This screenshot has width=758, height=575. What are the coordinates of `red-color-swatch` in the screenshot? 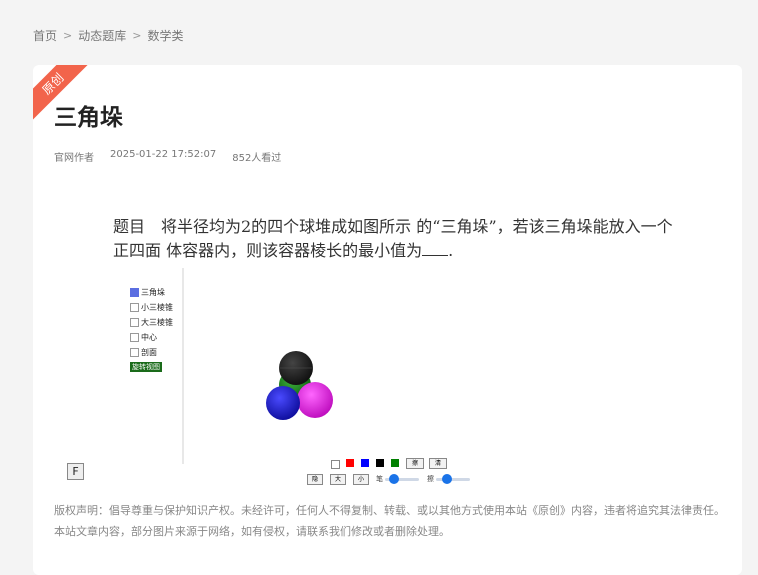 It's located at (350, 463).